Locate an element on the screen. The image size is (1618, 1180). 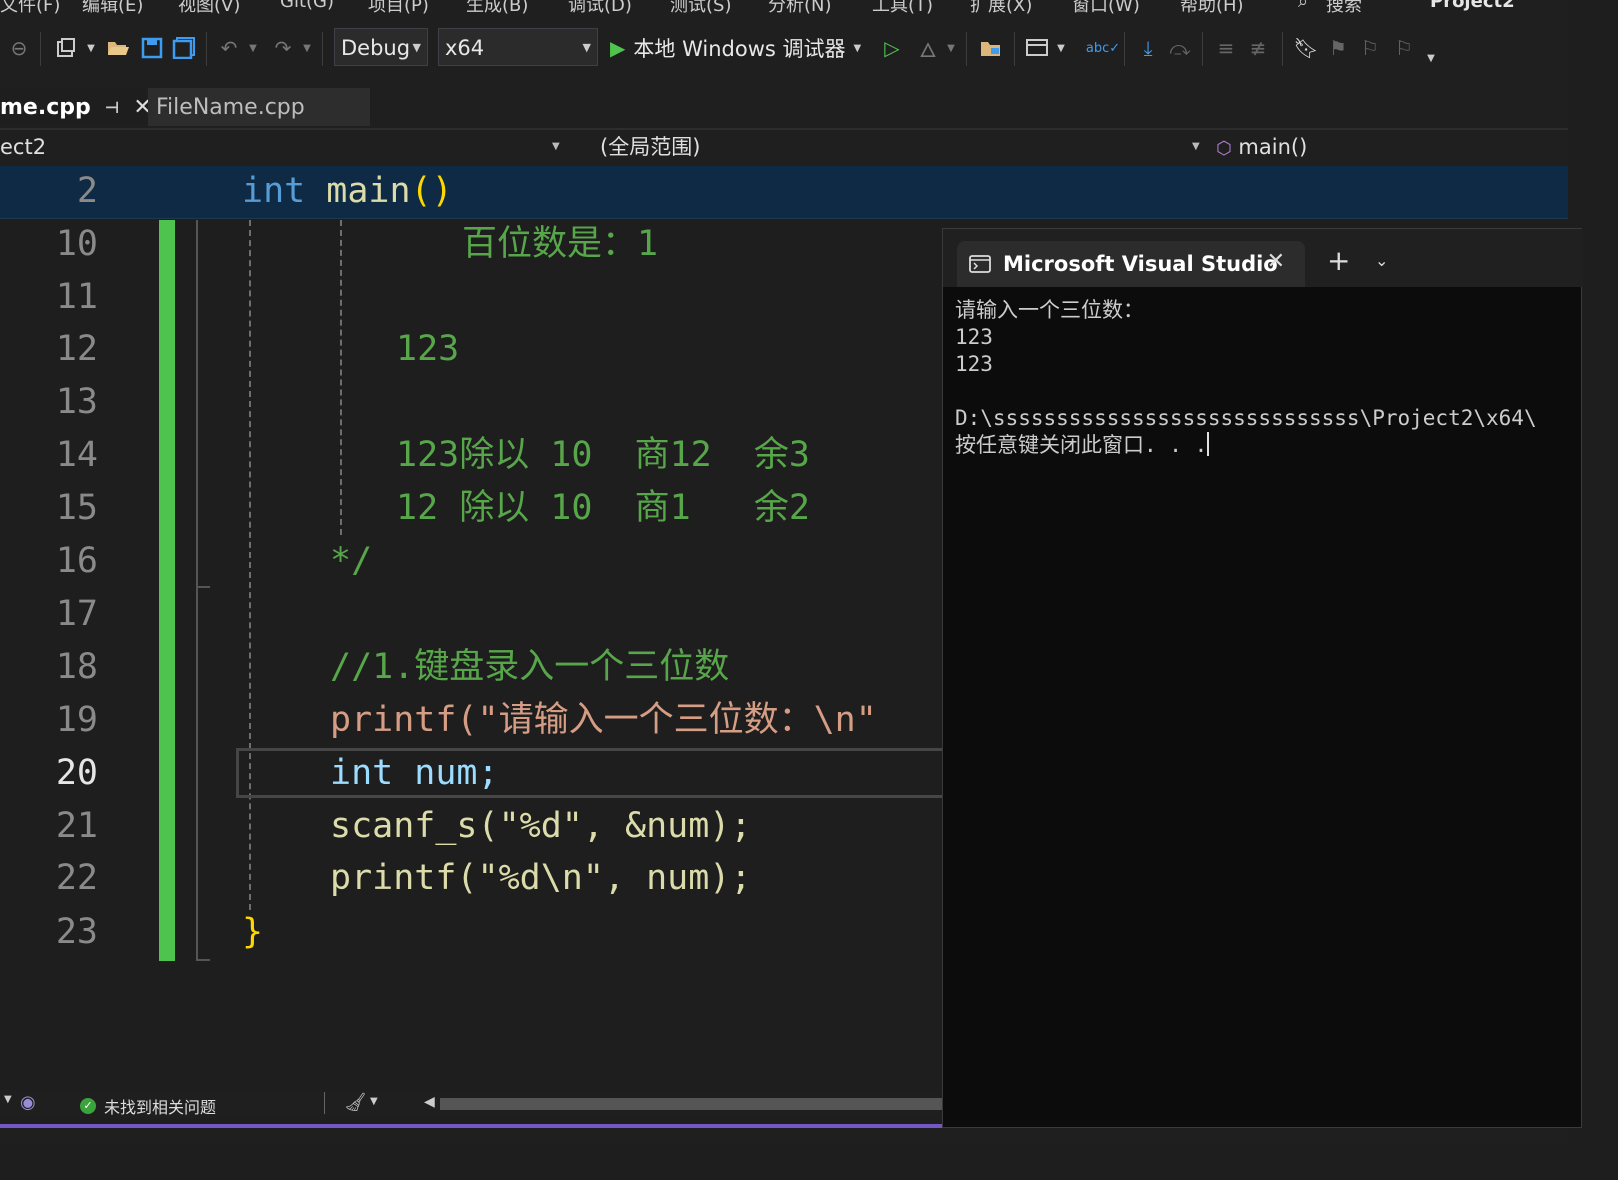
menu-window: 窗口(W) is located at coordinates (1106, 8).